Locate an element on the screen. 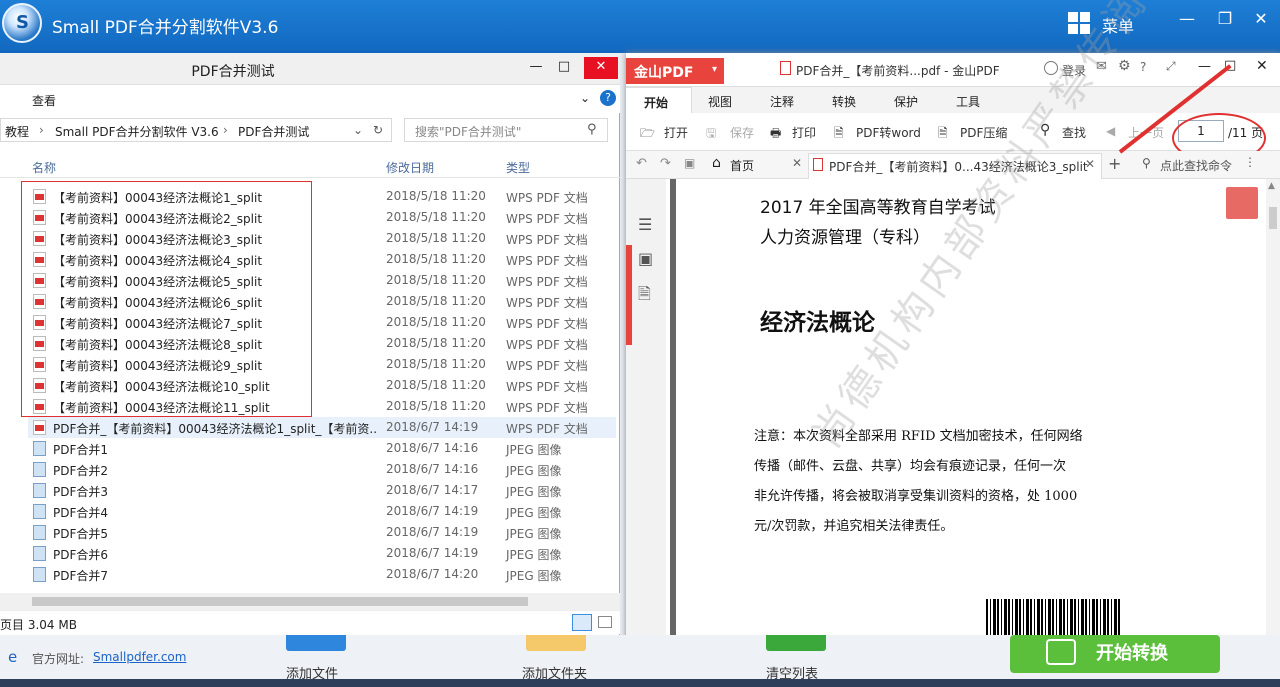 This screenshot has height=687, width=1280. explorer-minimize-button: — is located at coordinates (536, 68).